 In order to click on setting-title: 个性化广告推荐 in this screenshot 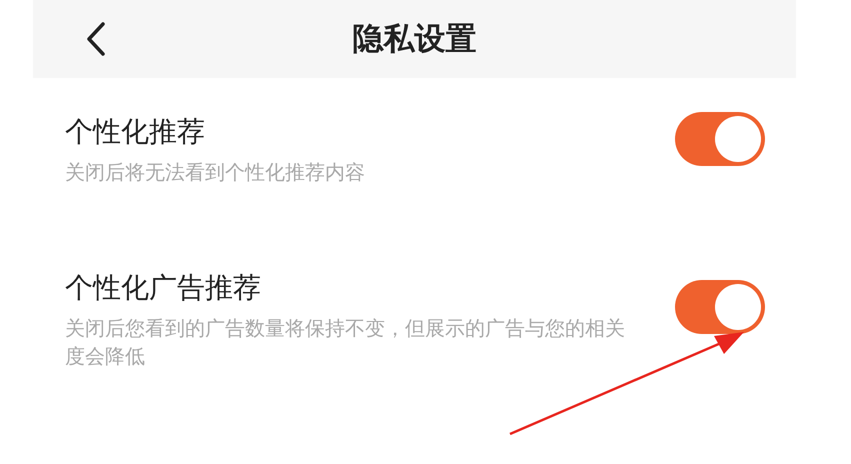, I will do `click(163, 288)`.